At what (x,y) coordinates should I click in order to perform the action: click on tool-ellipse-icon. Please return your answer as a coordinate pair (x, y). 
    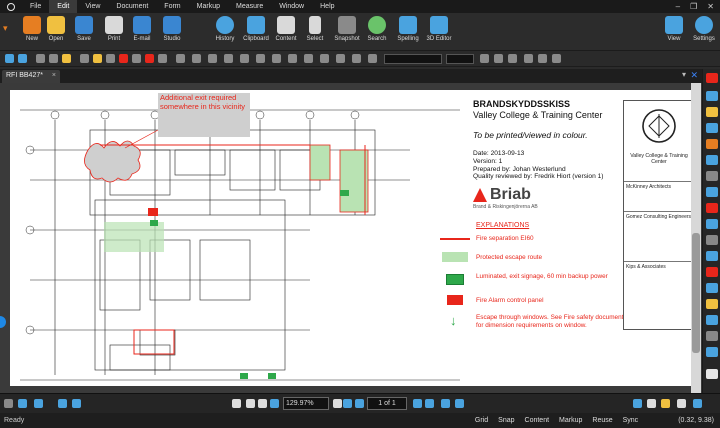
    Looking at the image, I should click on (712, 224).